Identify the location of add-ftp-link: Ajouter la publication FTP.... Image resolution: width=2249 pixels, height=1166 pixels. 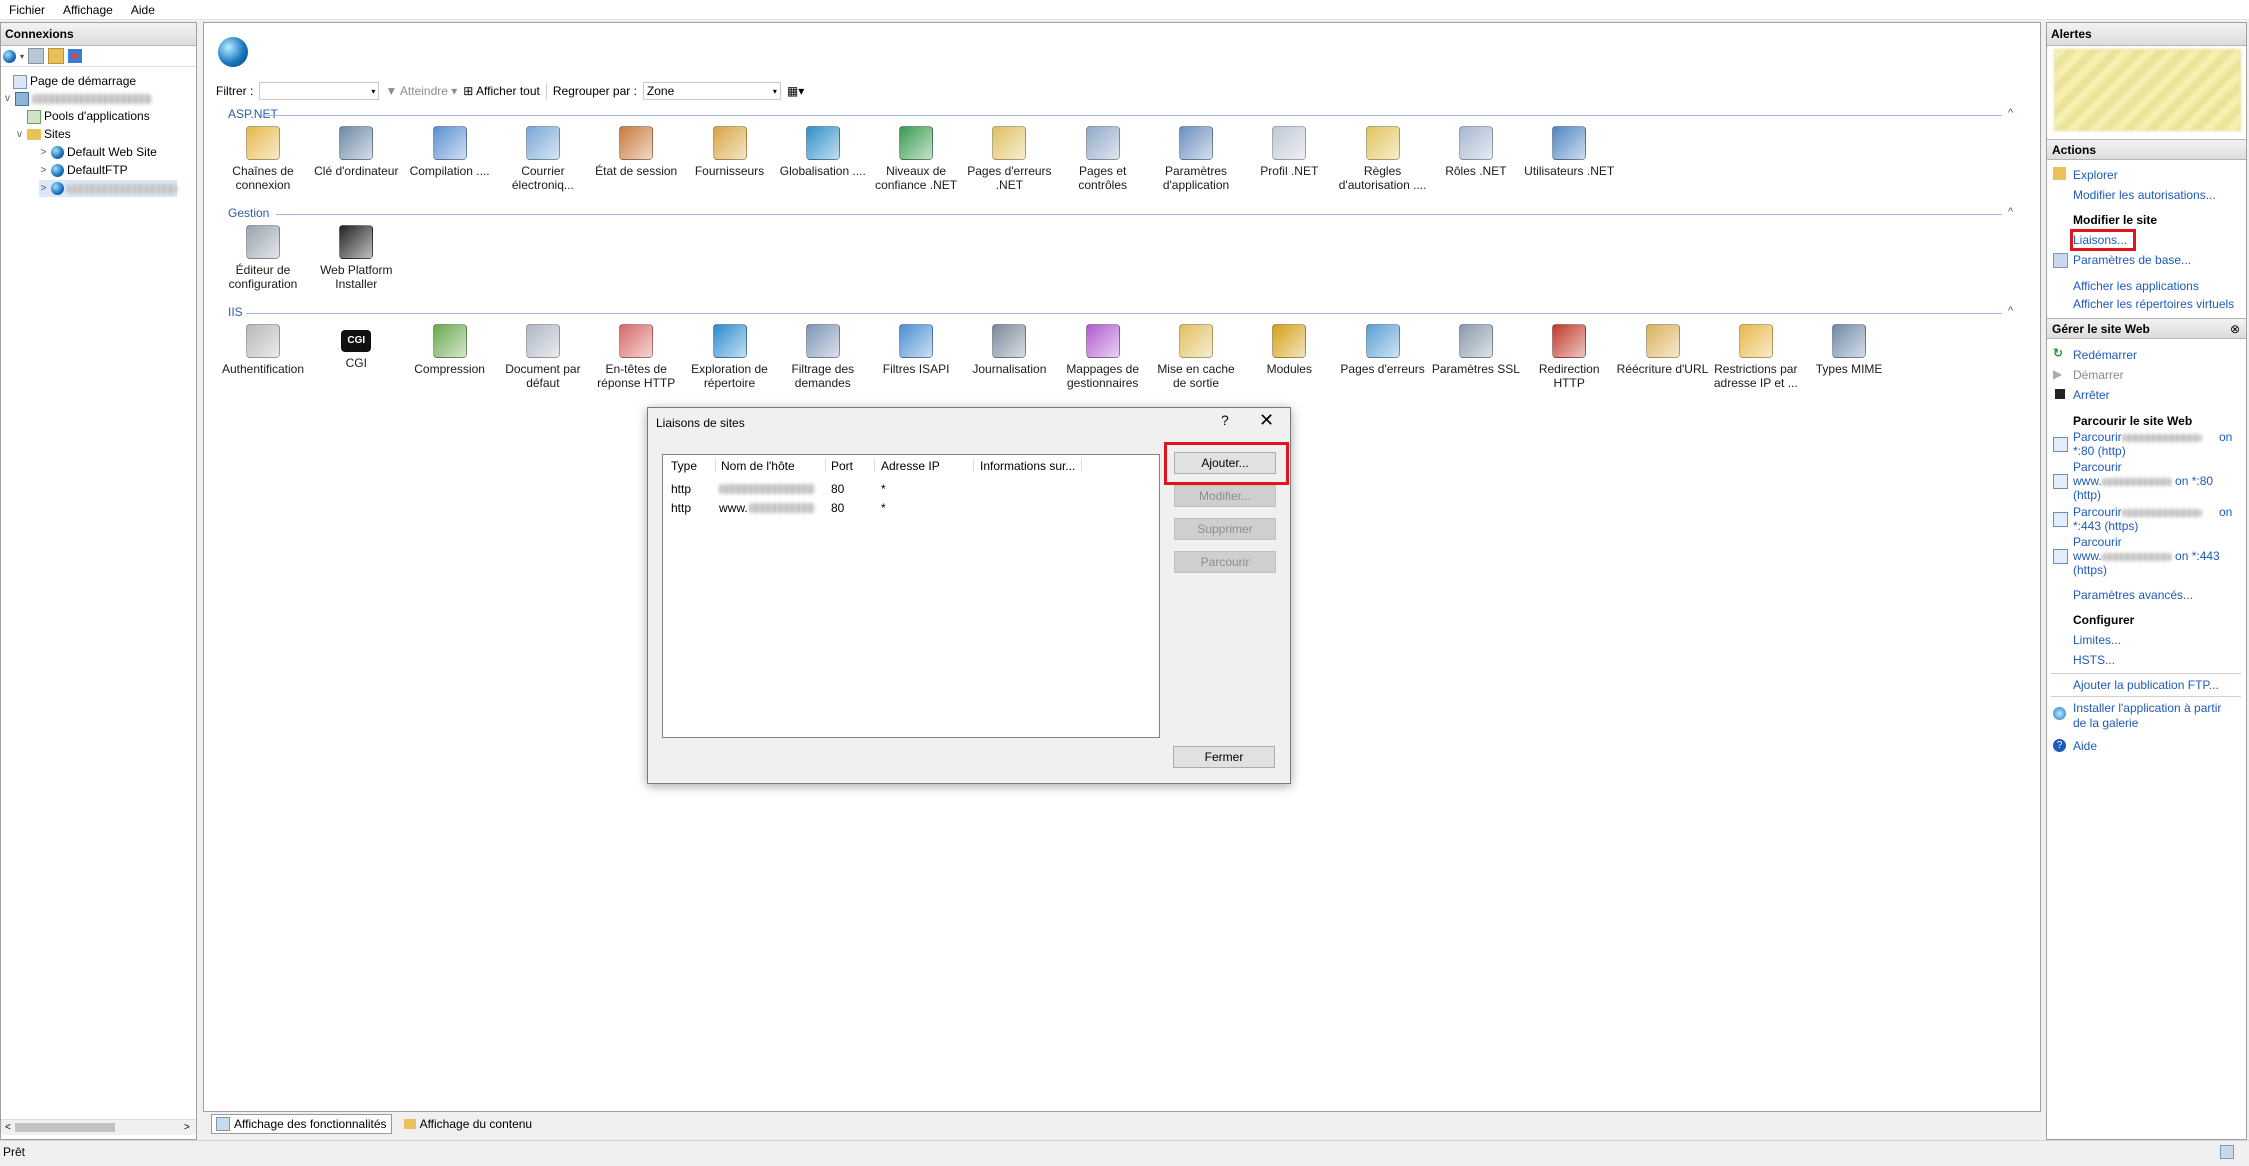
(2146, 685).